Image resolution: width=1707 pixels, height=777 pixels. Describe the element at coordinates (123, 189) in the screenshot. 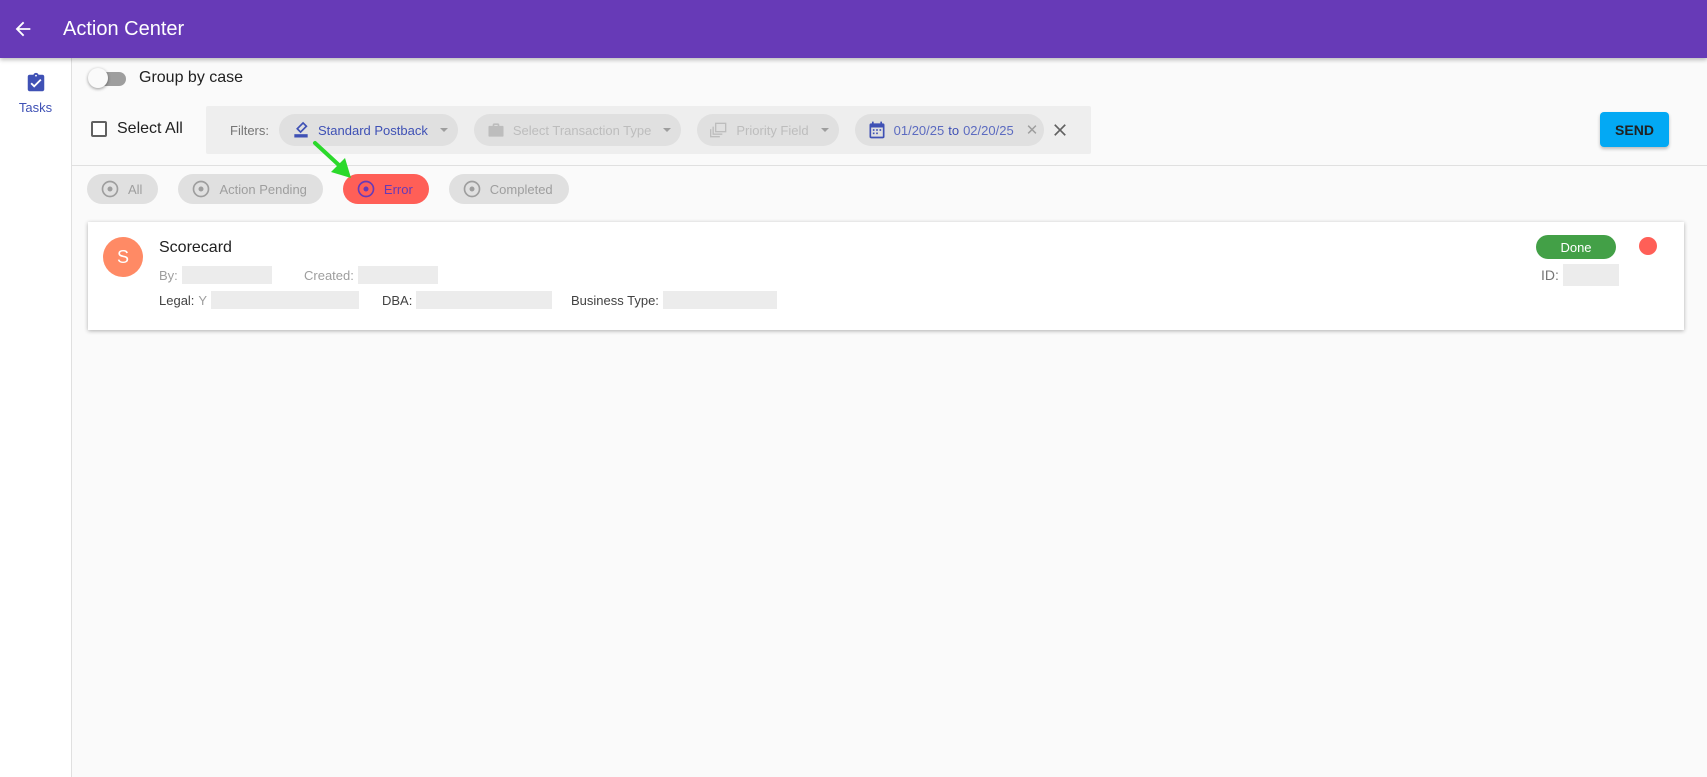

I see `status-chip-all: All` at that location.